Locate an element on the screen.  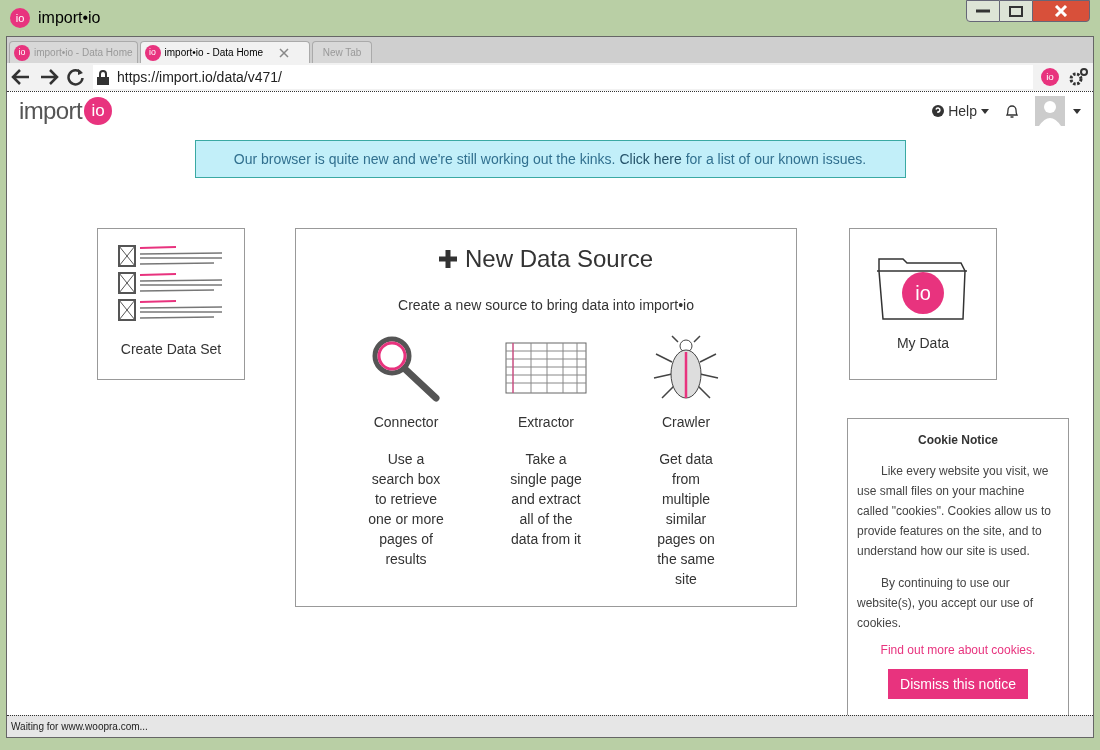
question-icon is located at coordinates (938, 111).